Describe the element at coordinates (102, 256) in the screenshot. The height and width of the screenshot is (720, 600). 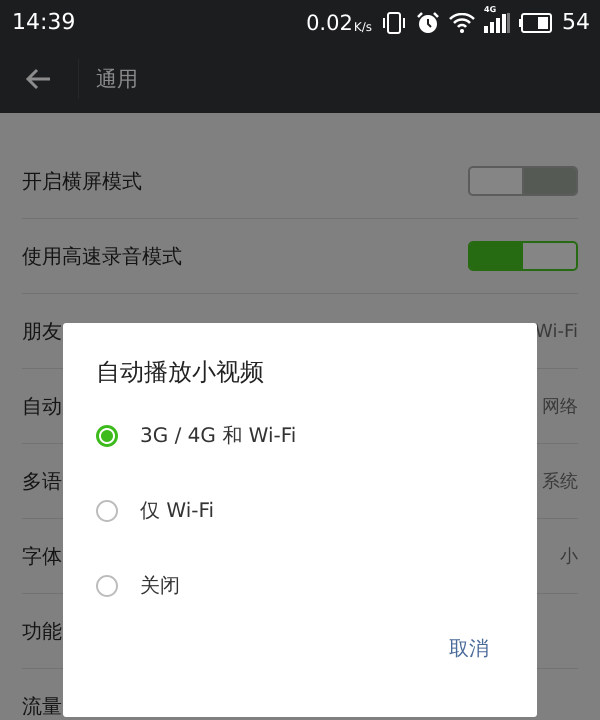
I see `setting-label: 使用高速录音模式` at that location.